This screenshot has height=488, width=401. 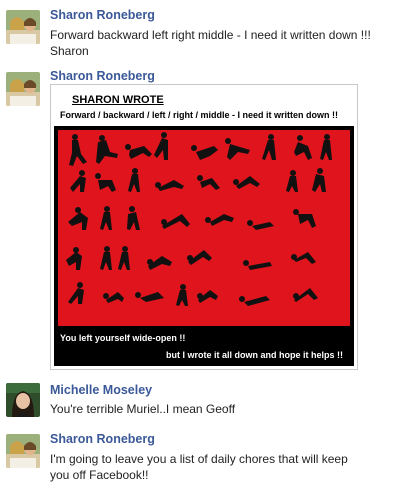 I want to click on comment-line: You're terrible Muriel..I mean Geoff, so click(x=143, y=409).